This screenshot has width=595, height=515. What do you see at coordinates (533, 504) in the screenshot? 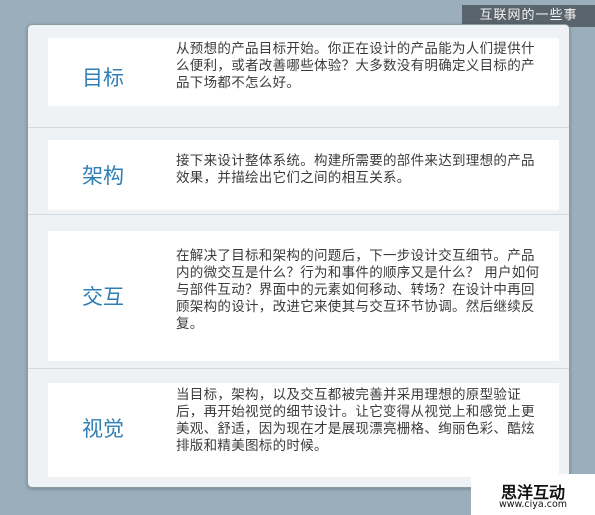
I see `brand-url: www.ciya.com` at bounding box center [533, 504].